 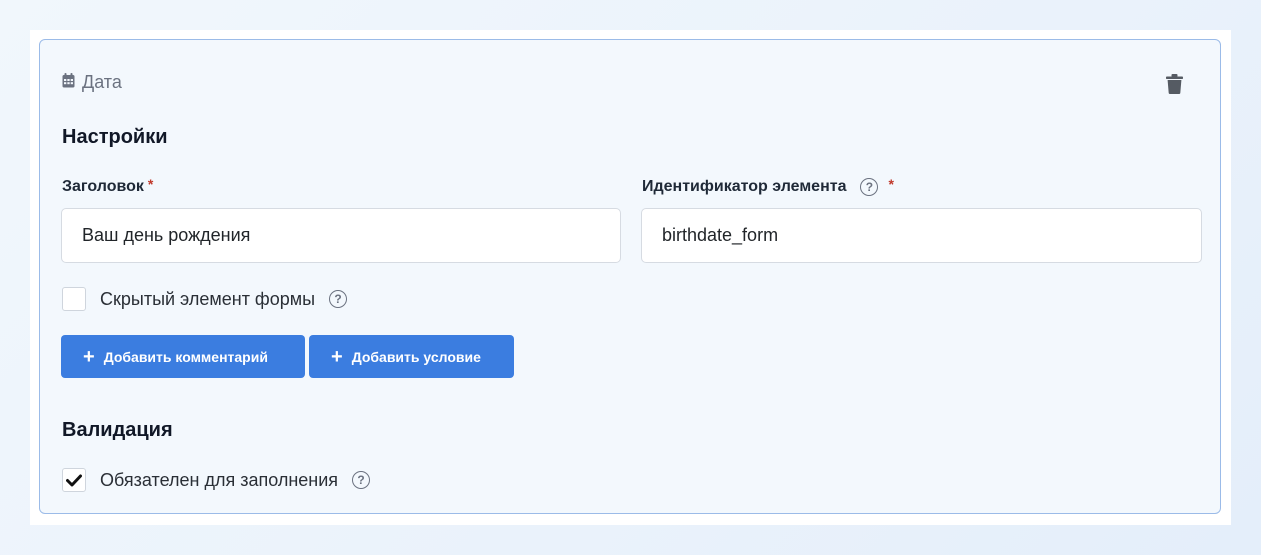 I want to click on add-condition-label: Добавить условие, so click(x=416, y=356).